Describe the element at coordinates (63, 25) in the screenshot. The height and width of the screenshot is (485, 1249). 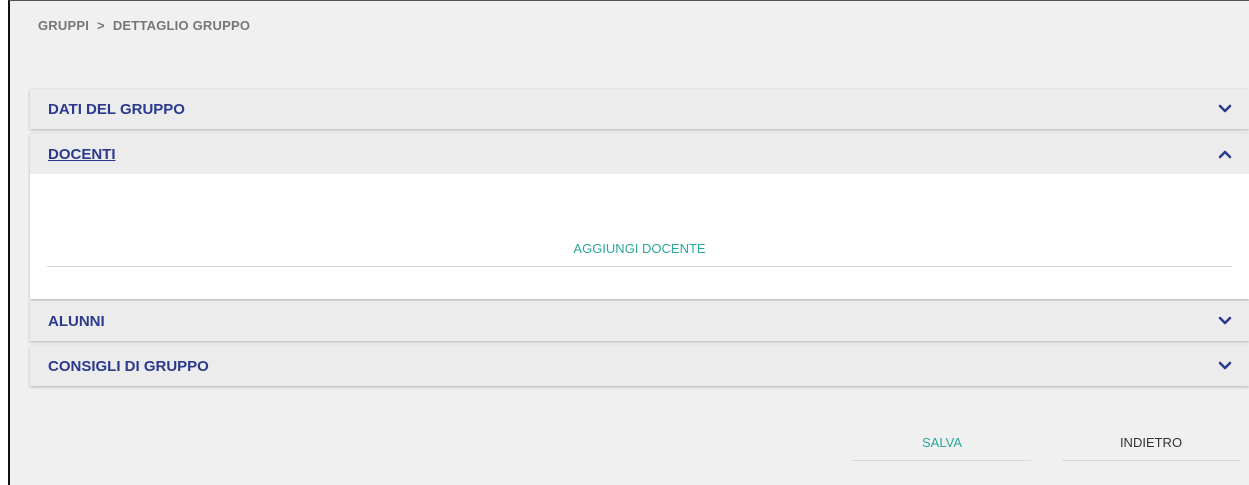
I see `breadcrumb-item-gruppi: GRUPPI` at that location.